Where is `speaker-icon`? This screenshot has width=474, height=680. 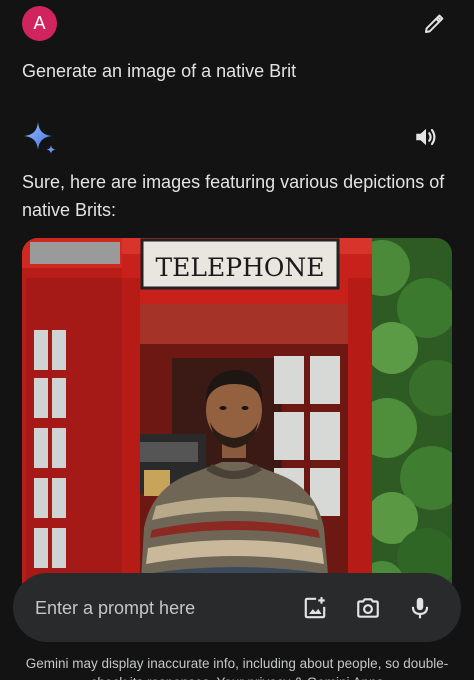
speaker-icon is located at coordinates (426, 137).